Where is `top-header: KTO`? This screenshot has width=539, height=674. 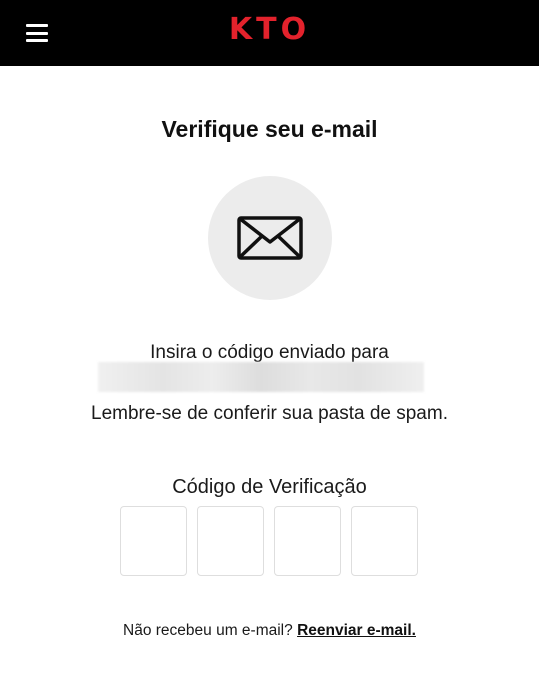
top-header: KTO is located at coordinates (269, 33).